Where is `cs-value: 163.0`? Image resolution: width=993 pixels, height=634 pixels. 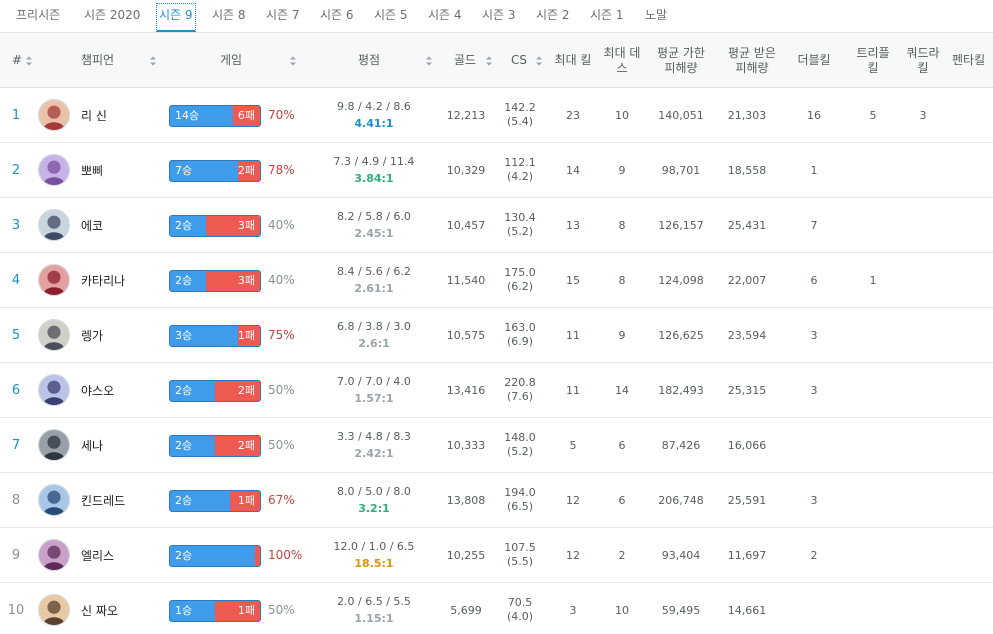 cs-value: 163.0 is located at coordinates (520, 327).